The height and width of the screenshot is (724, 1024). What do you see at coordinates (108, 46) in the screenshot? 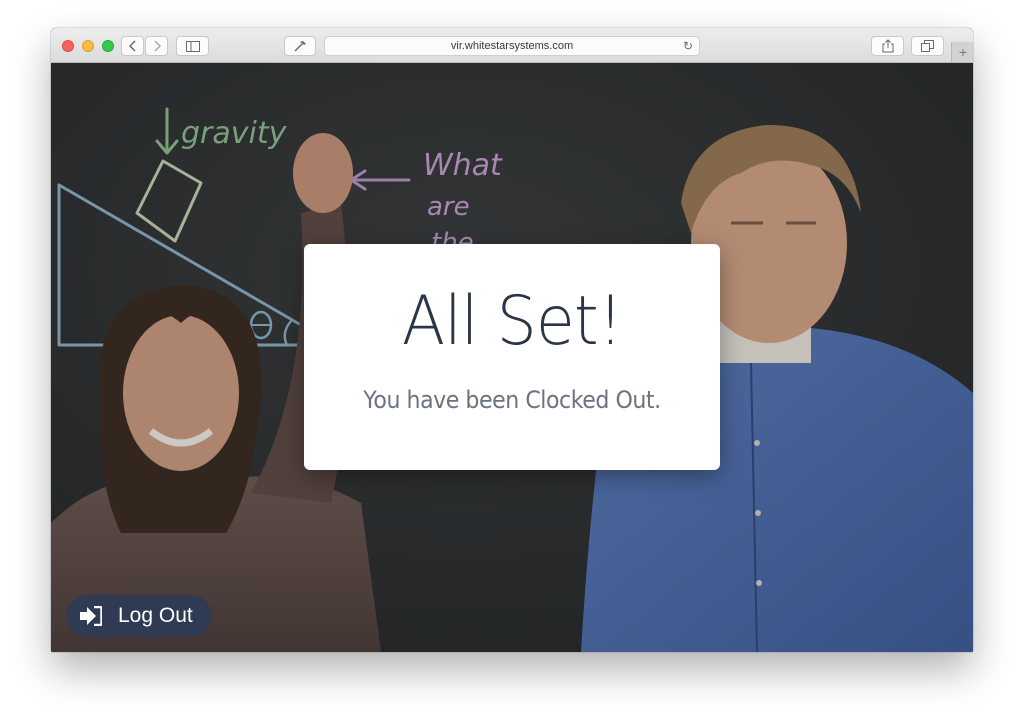
I see `zoom-window-button` at bounding box center [108, 46].